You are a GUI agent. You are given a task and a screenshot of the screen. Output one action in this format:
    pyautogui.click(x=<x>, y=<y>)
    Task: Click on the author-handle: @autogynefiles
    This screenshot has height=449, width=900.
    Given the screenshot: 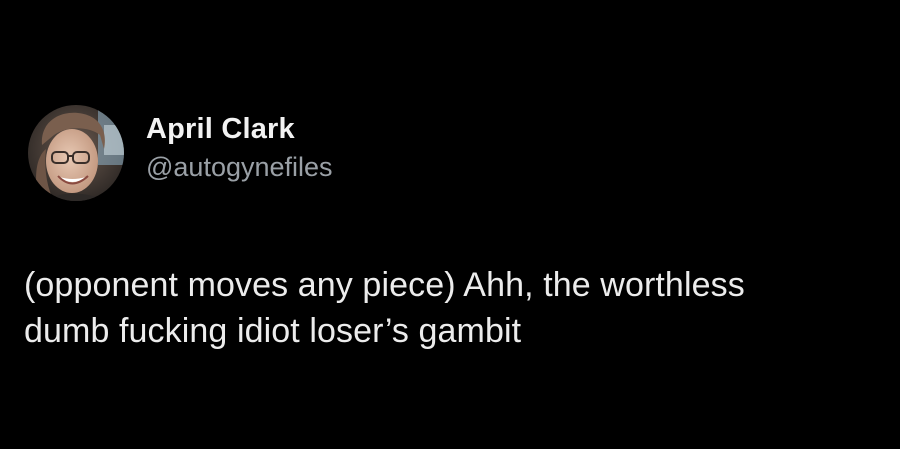 What is the action you would take?
    pyautogui.click(x=239, y=167)
    